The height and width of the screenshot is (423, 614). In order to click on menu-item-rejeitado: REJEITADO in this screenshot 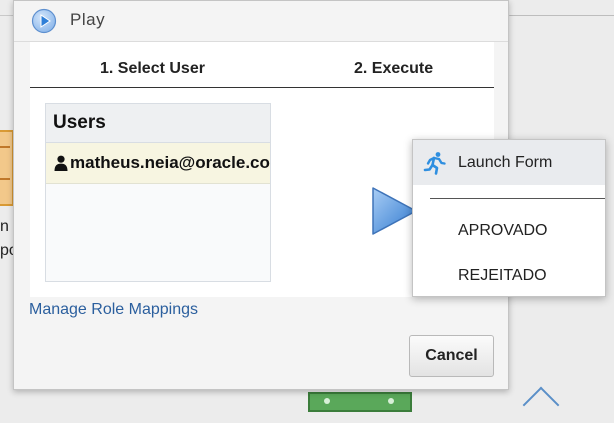, I will do `click(509, 277)`.